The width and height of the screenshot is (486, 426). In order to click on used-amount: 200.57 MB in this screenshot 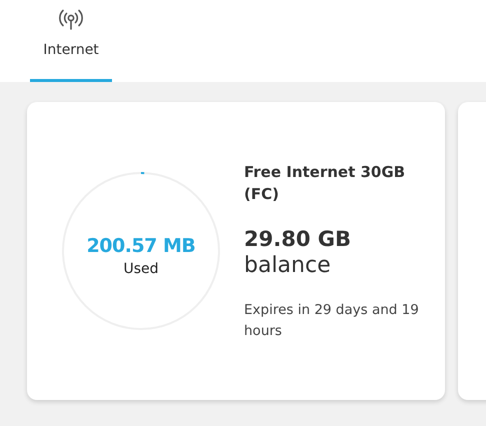, I will do `click(141, 246)`.